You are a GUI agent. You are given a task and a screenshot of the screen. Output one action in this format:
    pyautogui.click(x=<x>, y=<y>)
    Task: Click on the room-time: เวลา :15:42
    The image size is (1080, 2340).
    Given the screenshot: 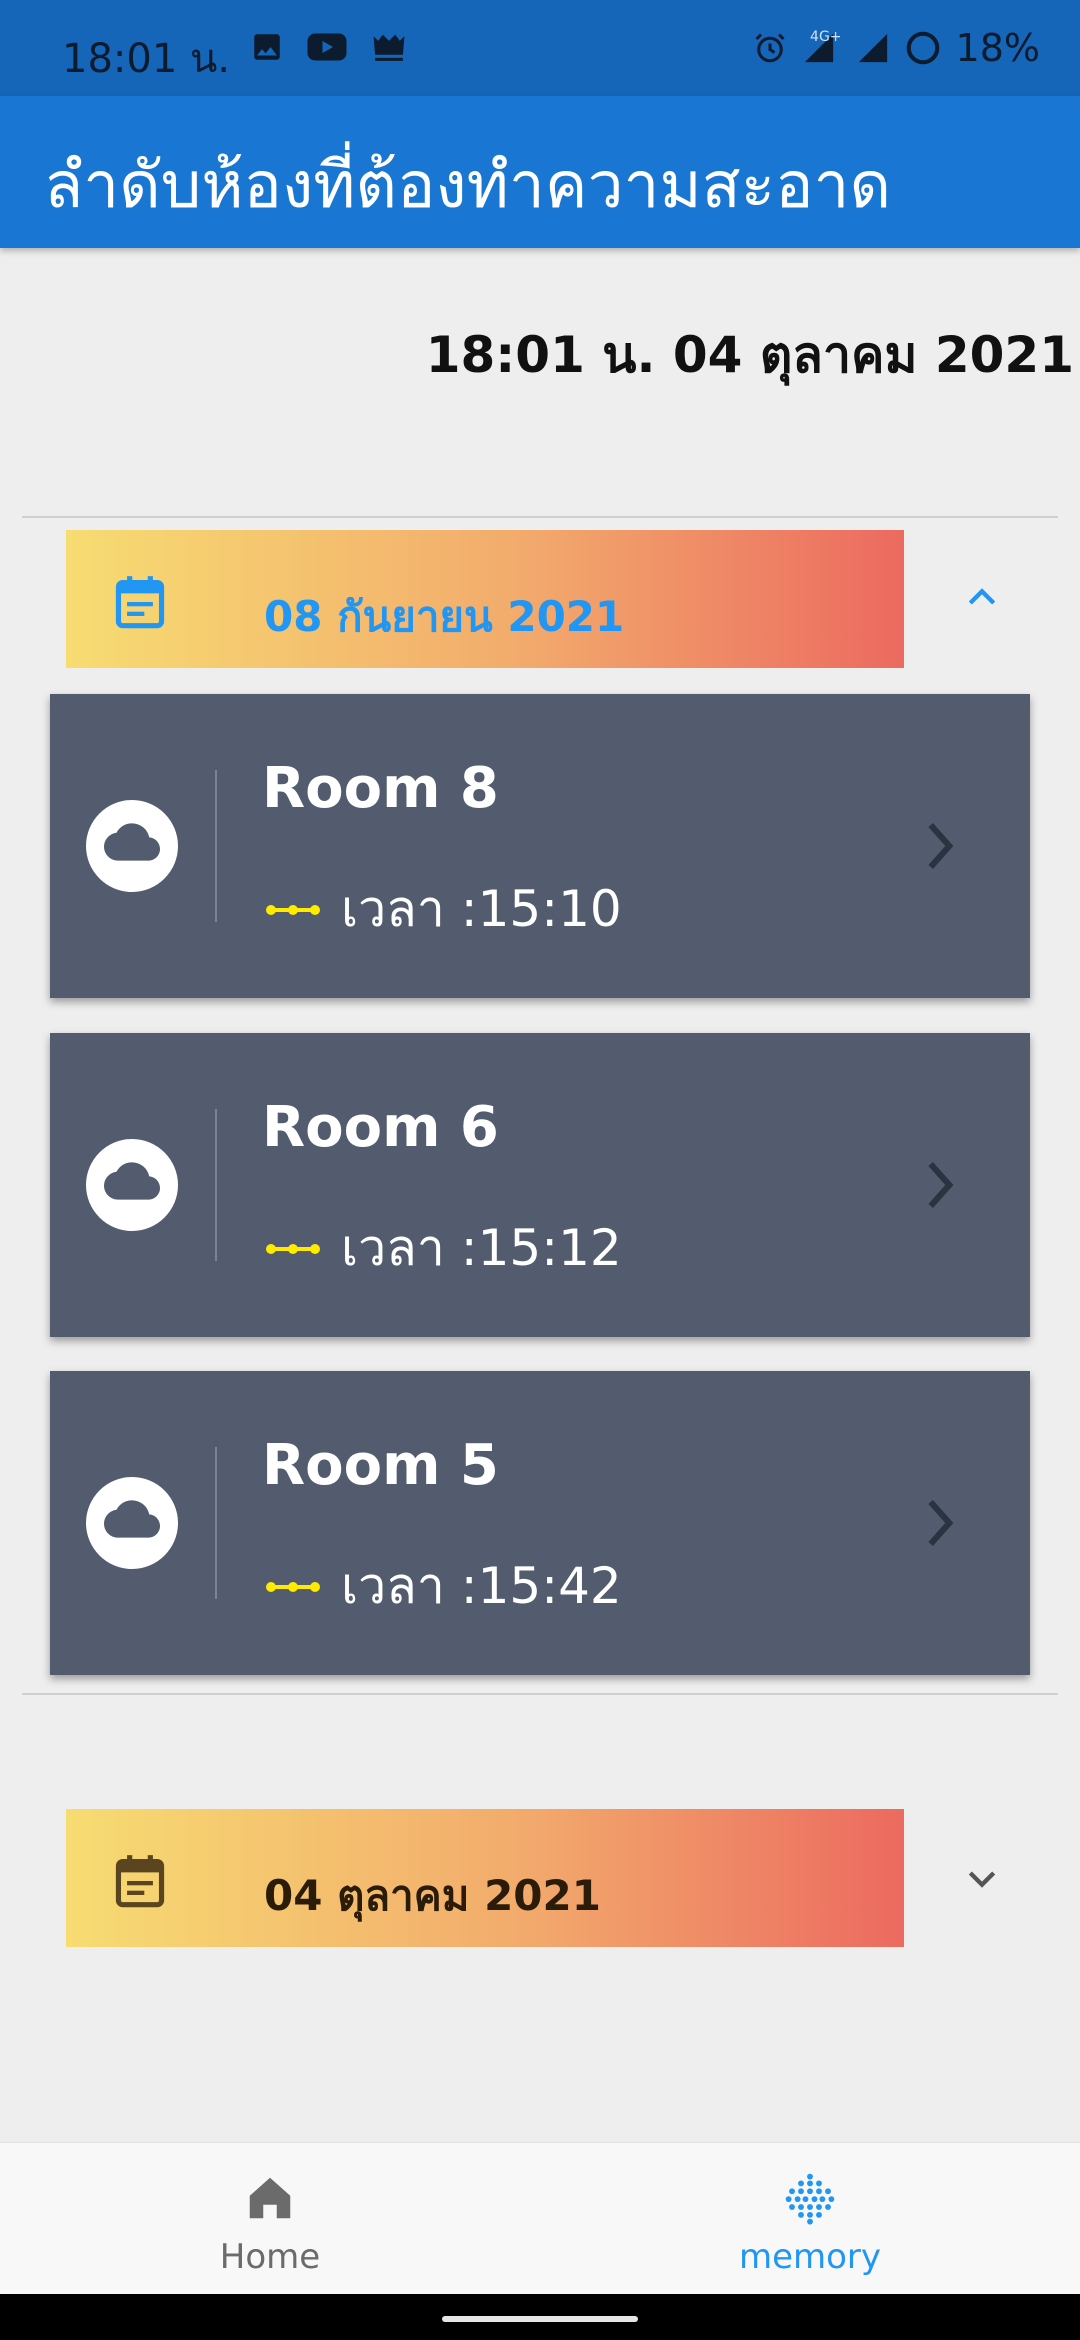 What is the action you would take?
    pyautogui.click(x=481, y=1586)
    